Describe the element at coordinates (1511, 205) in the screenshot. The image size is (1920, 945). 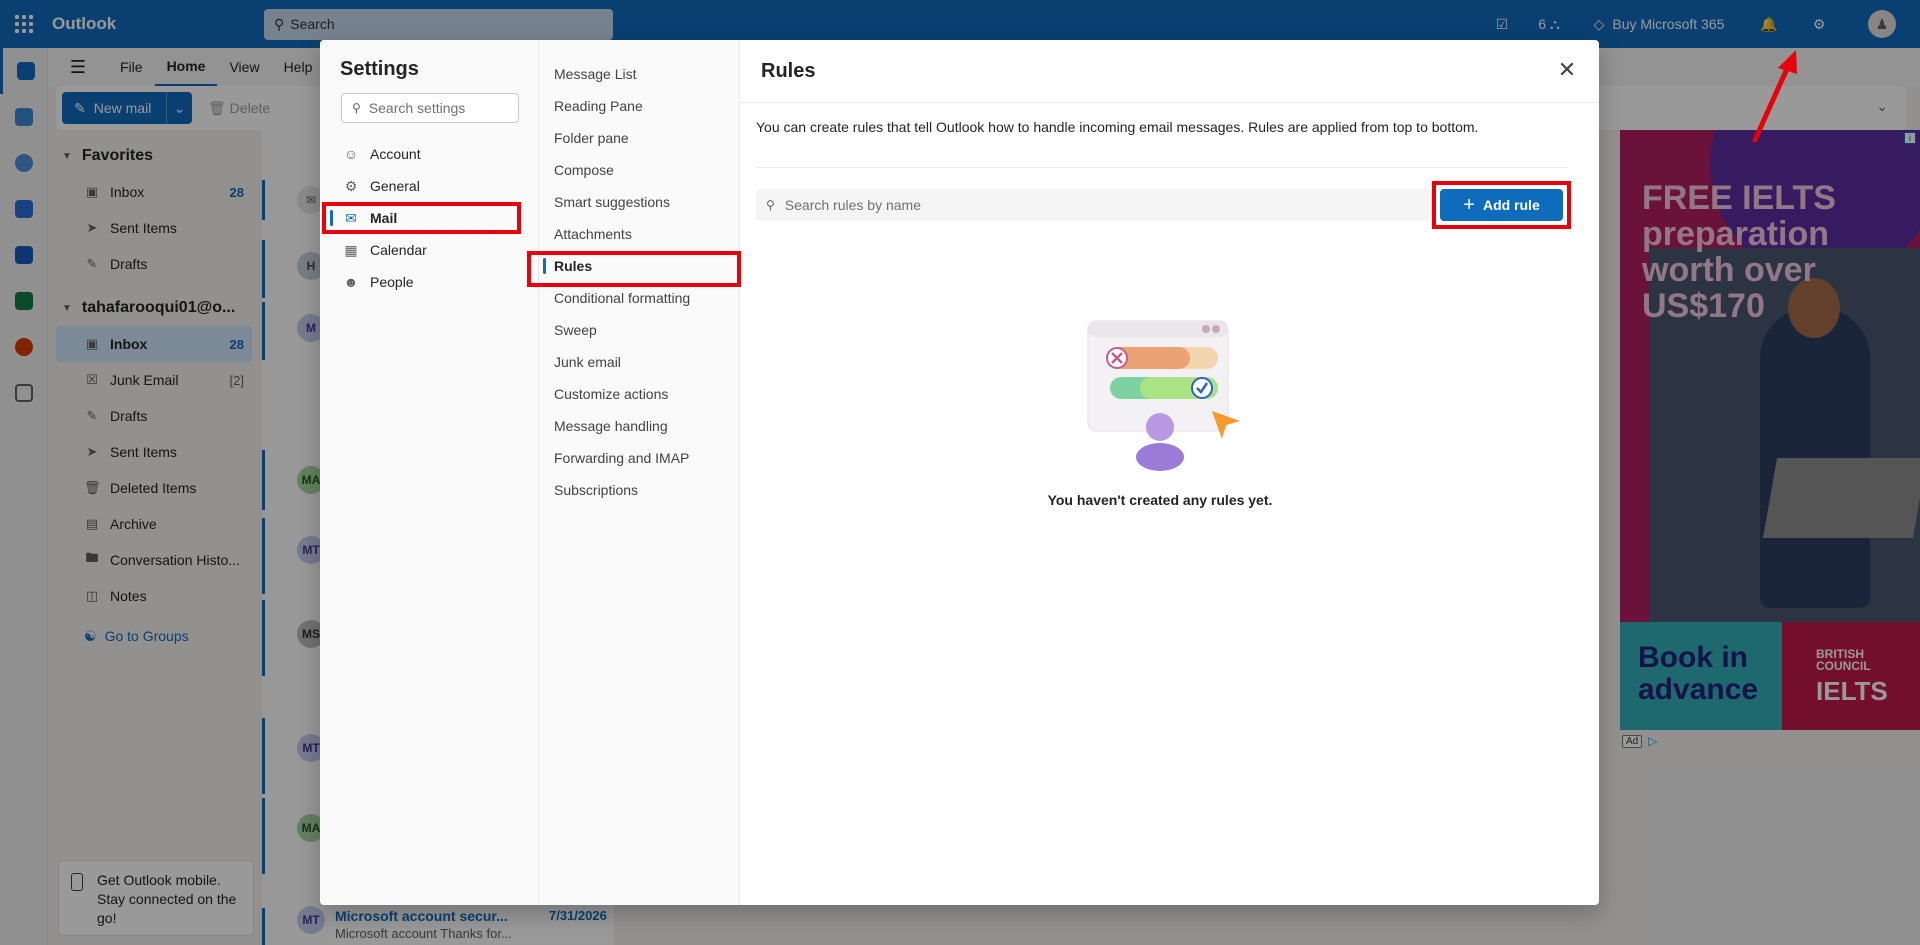
I see `add-rule-label: Add rule` at that location.